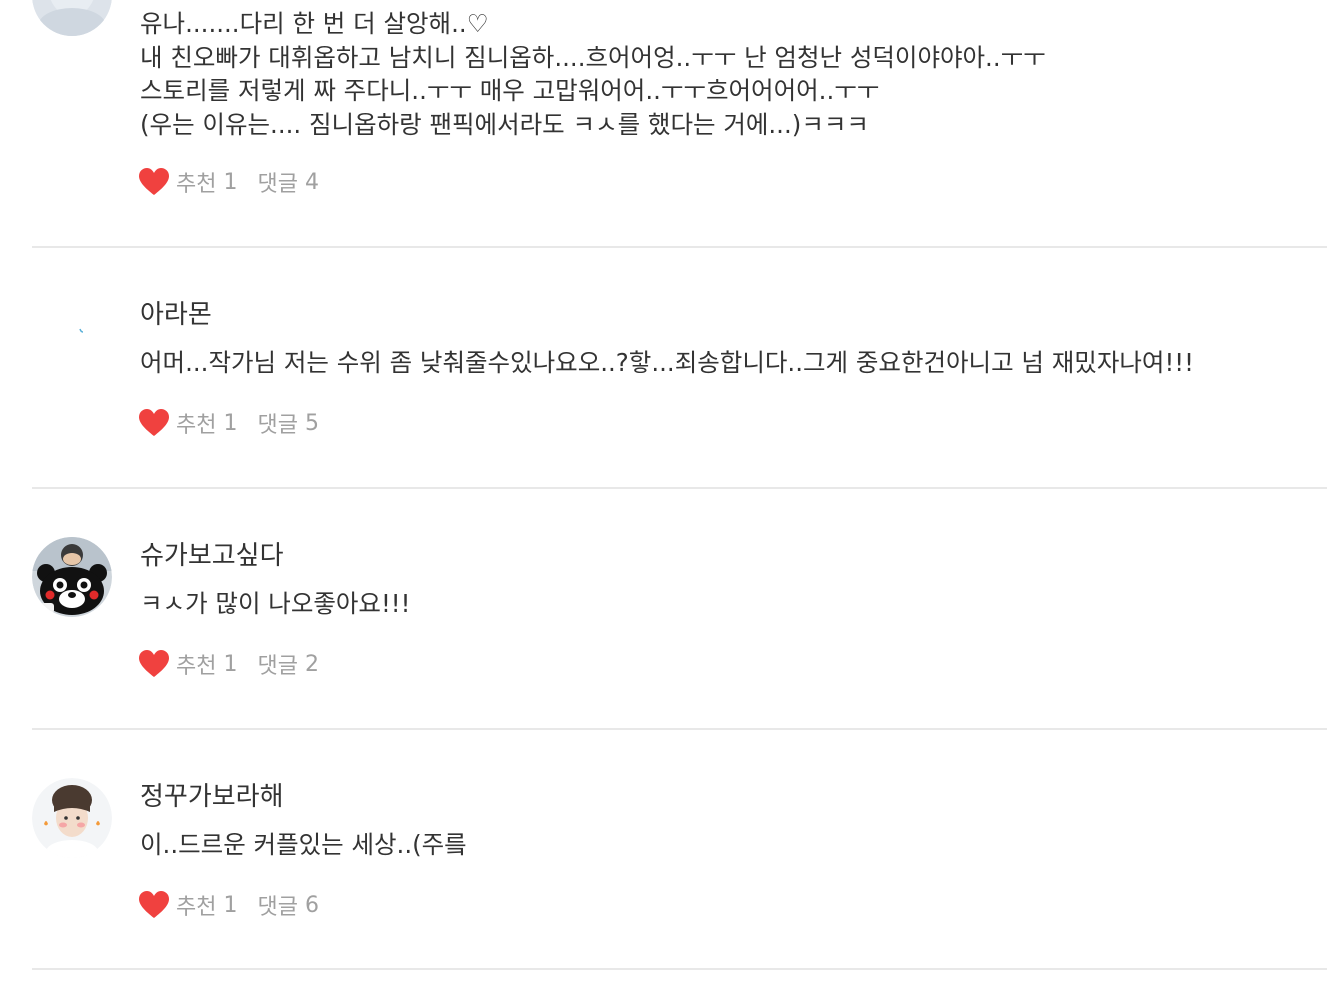 Image resolution: width=1327 pixels, height=996 pixels. Describe the element at coordinates (510, 90) in the screenshot. I see `comment-text-line: 스토리를 저렇게 짜 주다니..ㅜㅜ 매우 고맙워어어..ㅜㅜ흐어어어어..ㅜㅜ` at that location.